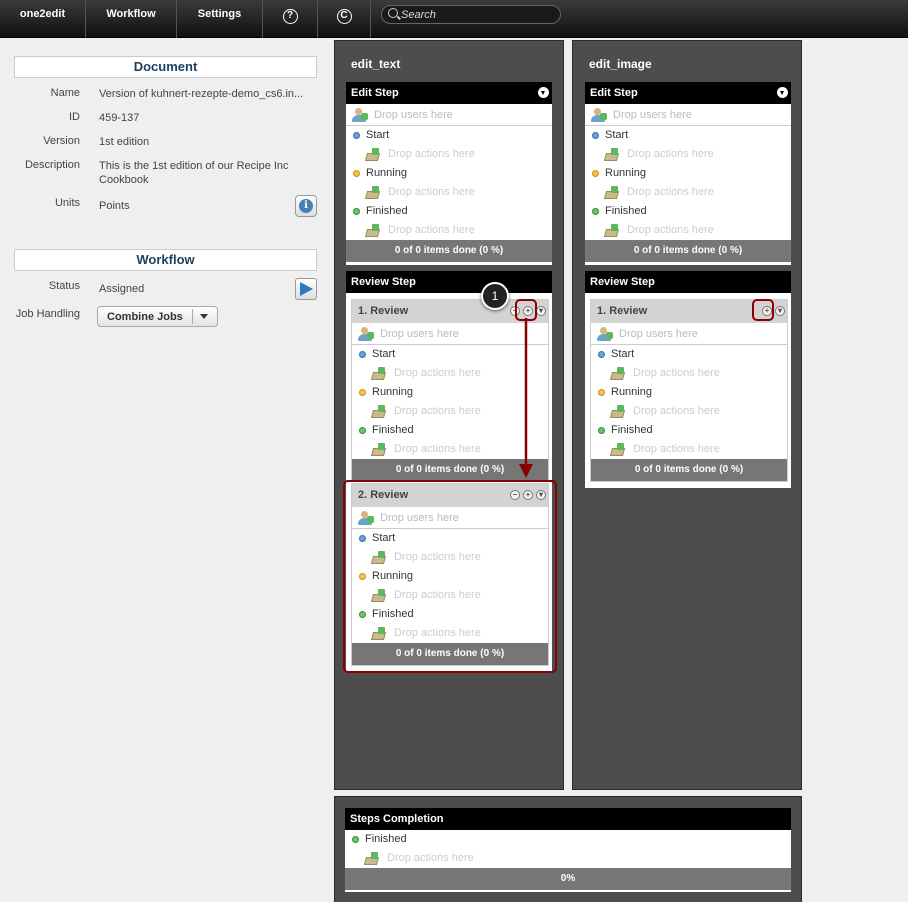  What do you see at coordinates (393, 13) in the screenshot?
I see `search-icon` at bounding box center [393, 13].